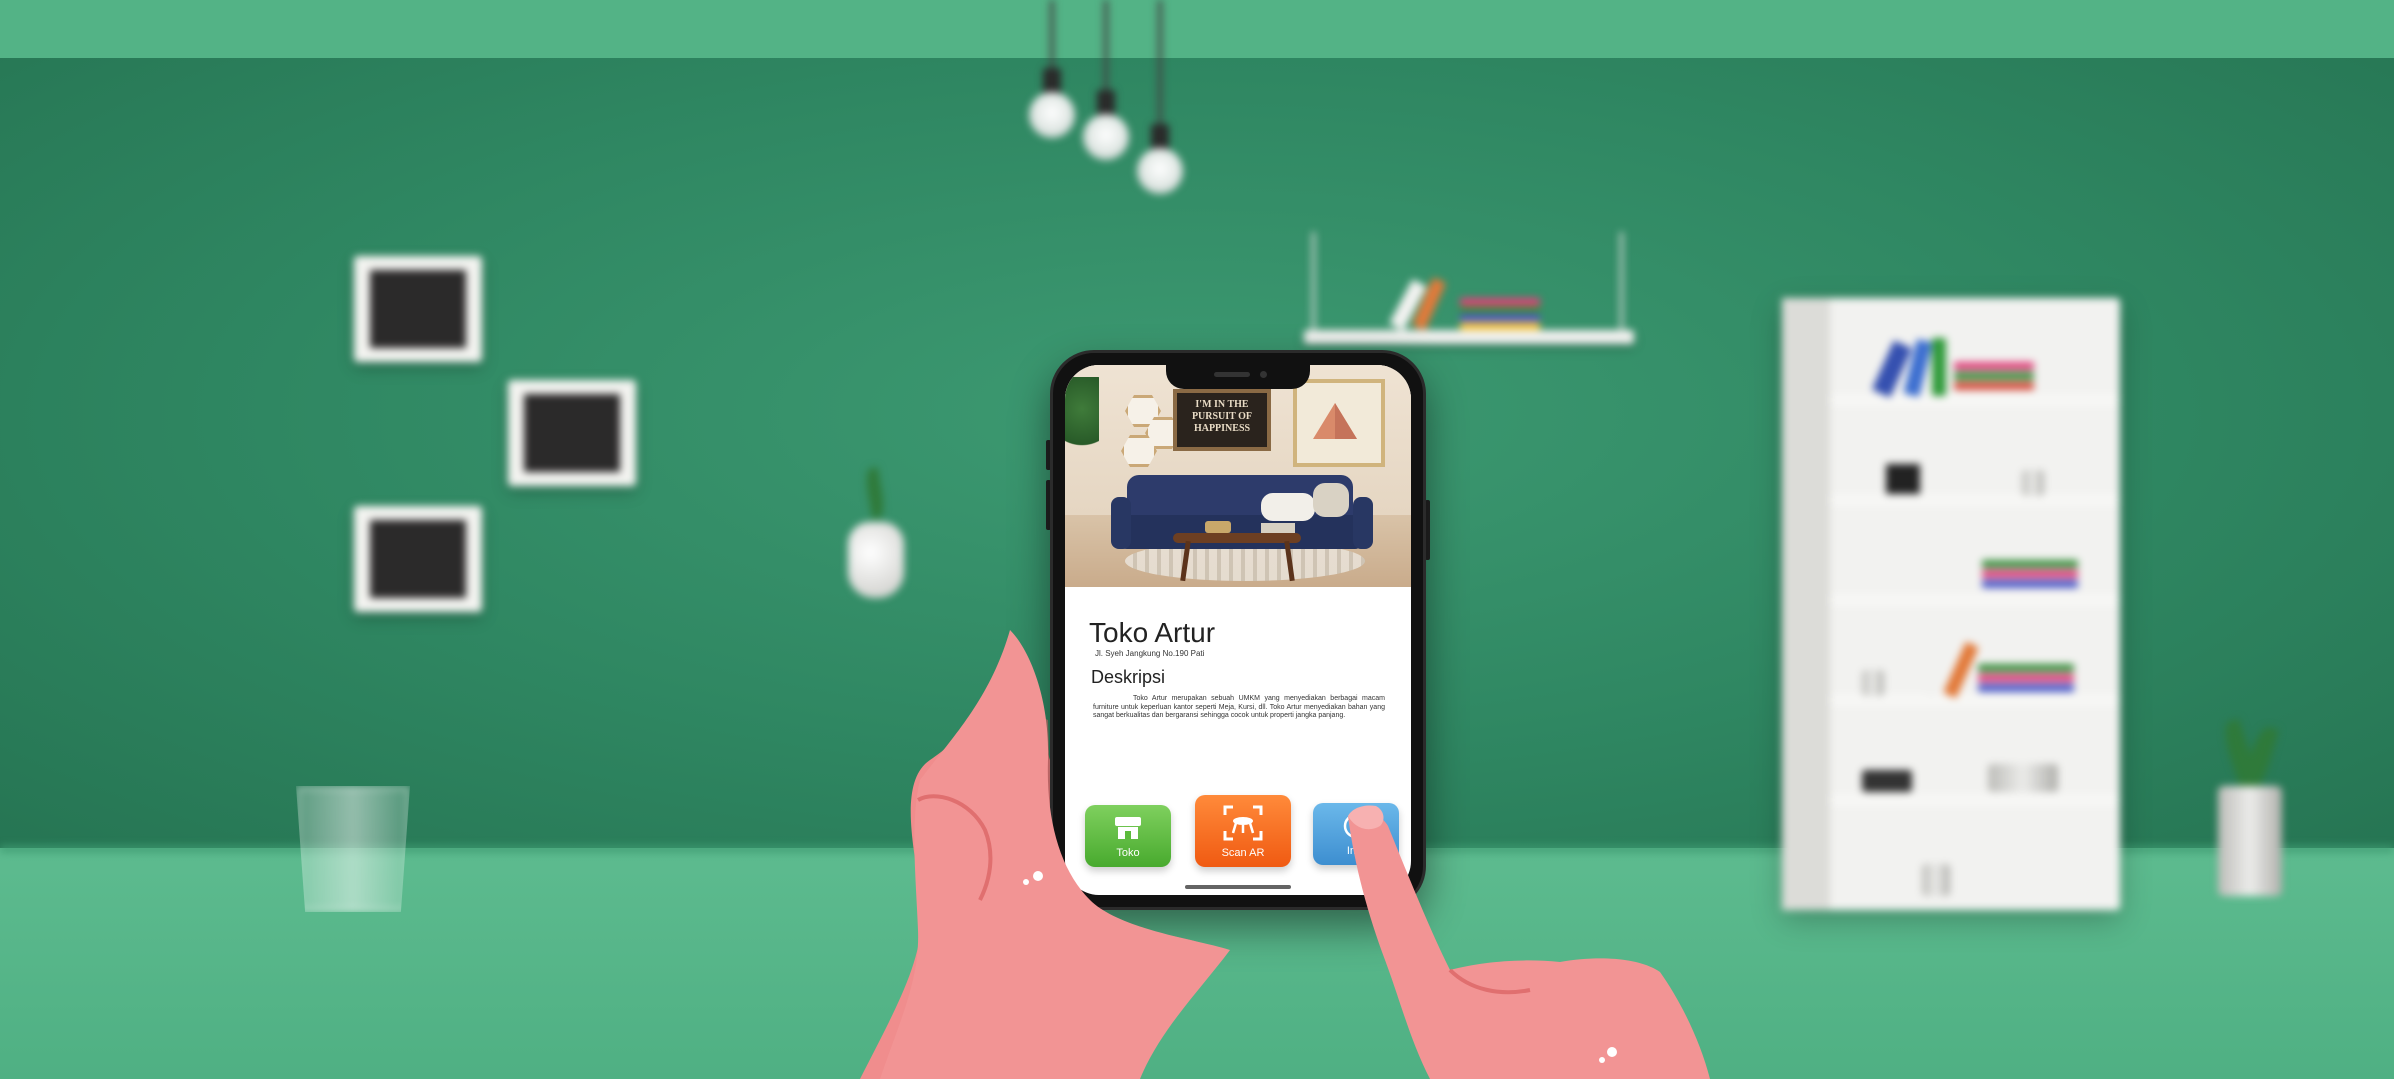 This screenshot has height=1079, width=2394. I want to click on bookcase, so click(1951, 604).